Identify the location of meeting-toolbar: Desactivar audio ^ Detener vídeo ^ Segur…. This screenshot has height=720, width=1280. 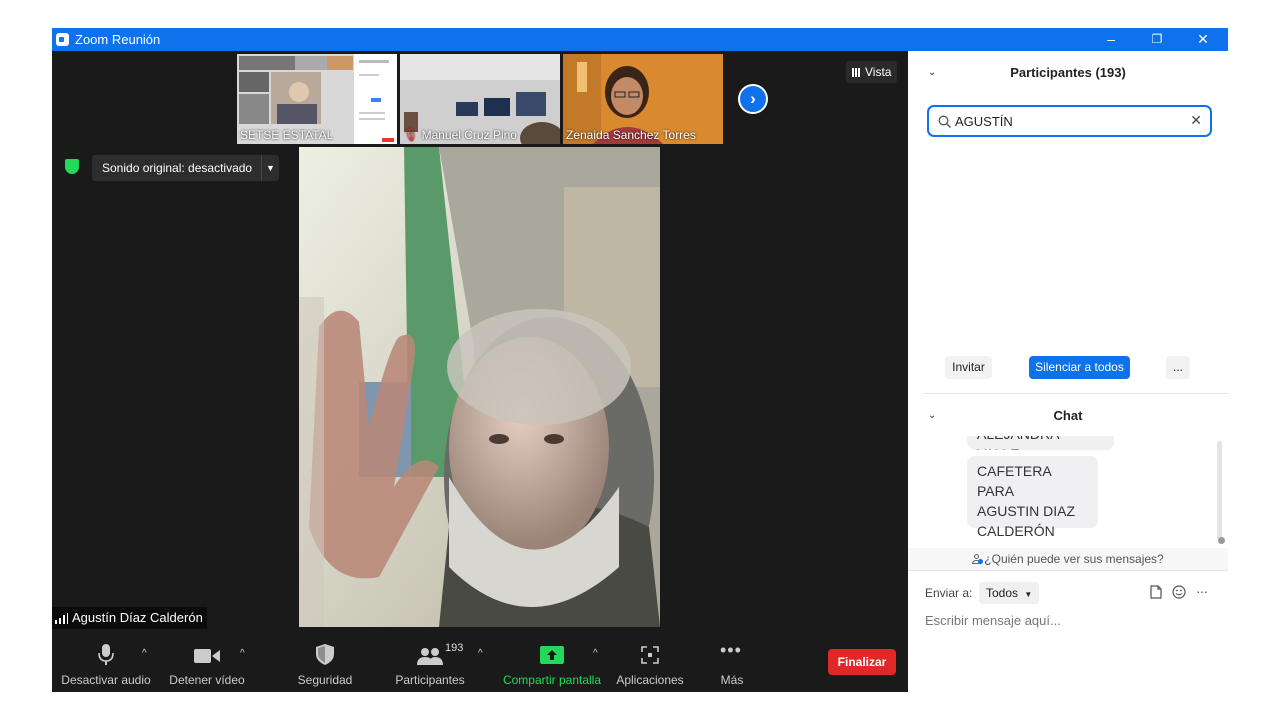
(480, 665).